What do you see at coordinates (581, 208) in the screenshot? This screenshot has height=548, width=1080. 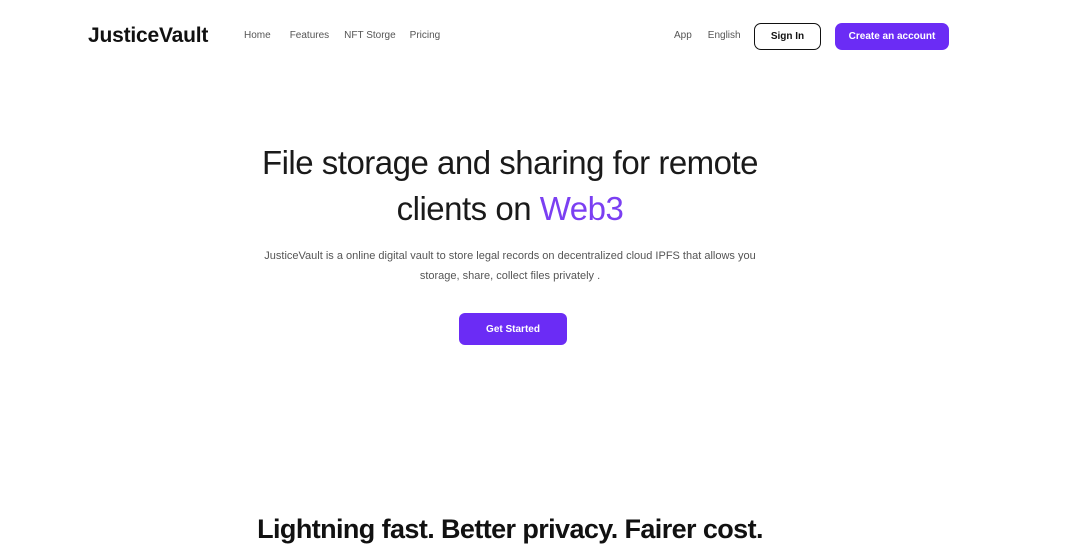 I see `hero-title-accent: Web3` at bounding box center [581, 208].